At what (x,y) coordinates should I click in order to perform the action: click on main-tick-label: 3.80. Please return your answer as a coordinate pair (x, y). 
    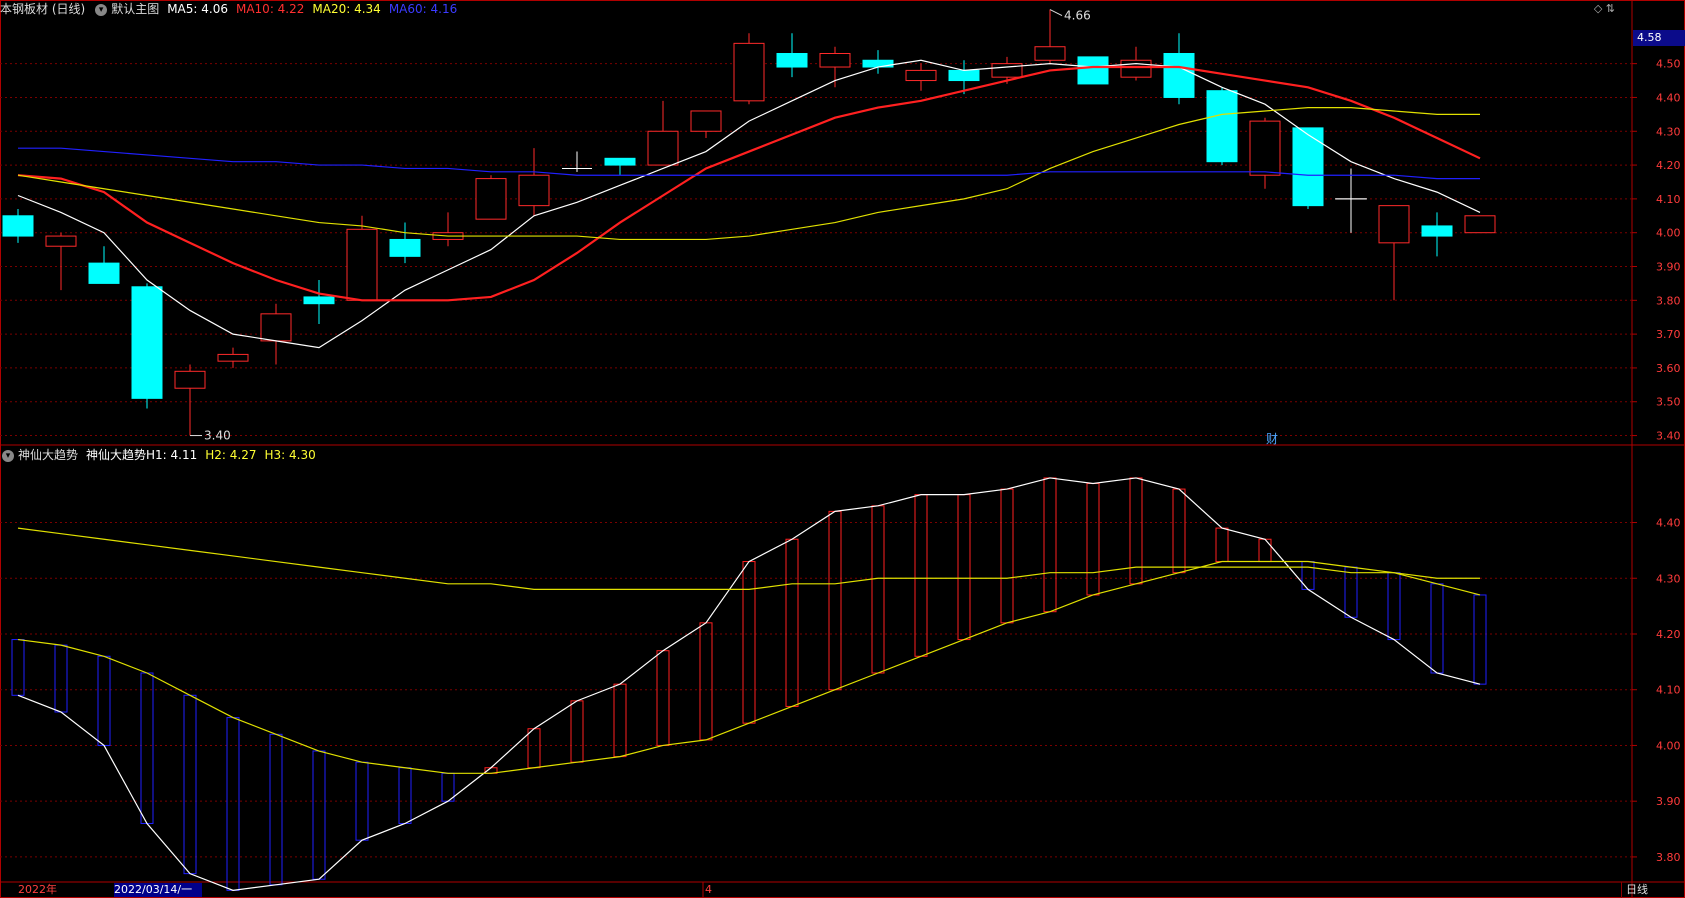
    Looking at the image, I should click on (1668, 300).